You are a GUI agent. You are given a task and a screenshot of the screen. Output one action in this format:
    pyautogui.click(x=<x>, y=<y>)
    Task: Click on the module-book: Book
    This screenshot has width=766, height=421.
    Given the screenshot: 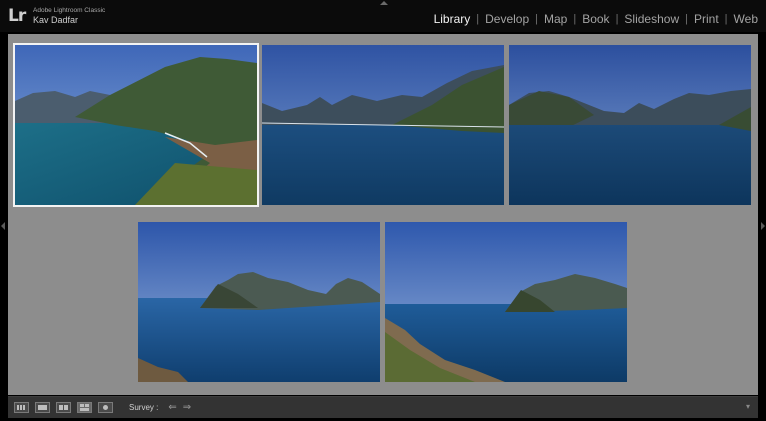 What is the action you would take?
    pyautogui.click(x=595, y=19)
    